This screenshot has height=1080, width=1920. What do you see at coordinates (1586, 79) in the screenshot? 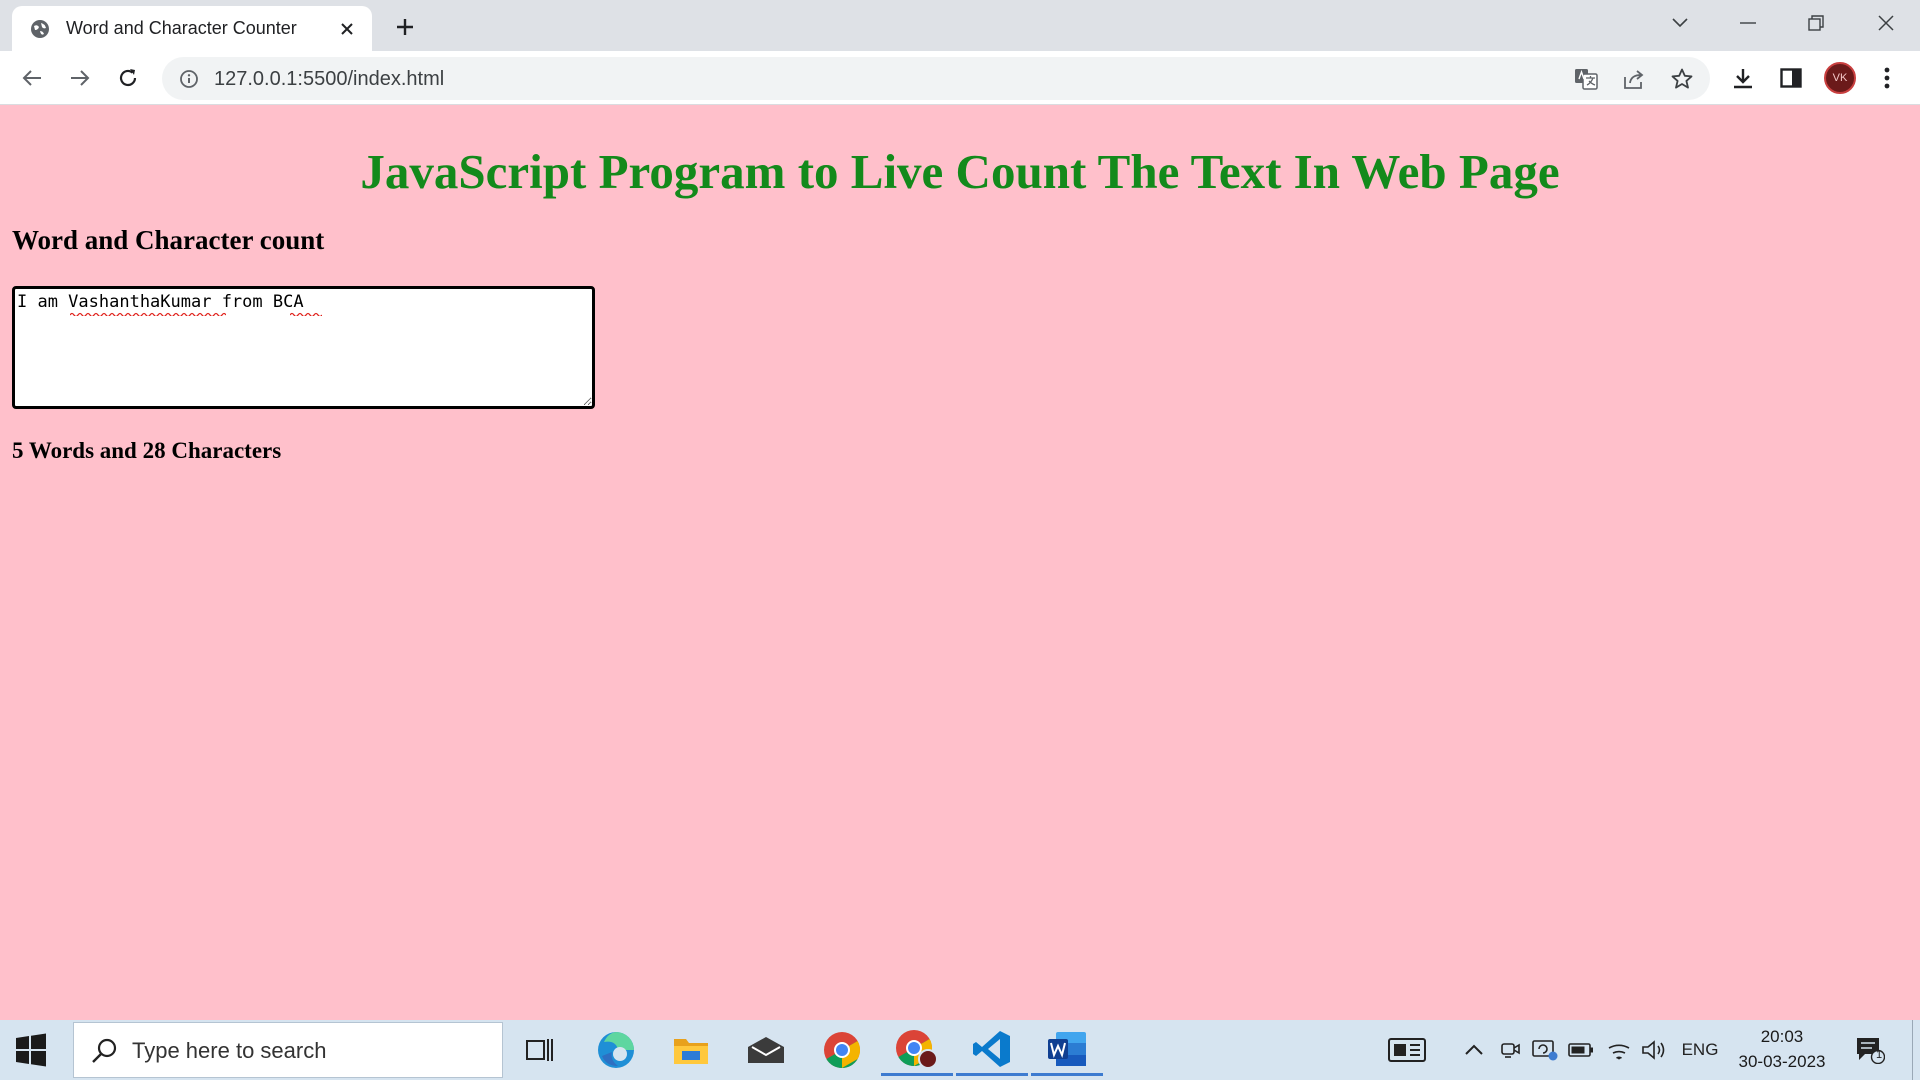
I see `translate-icon` at bounding box center [1586, 79].